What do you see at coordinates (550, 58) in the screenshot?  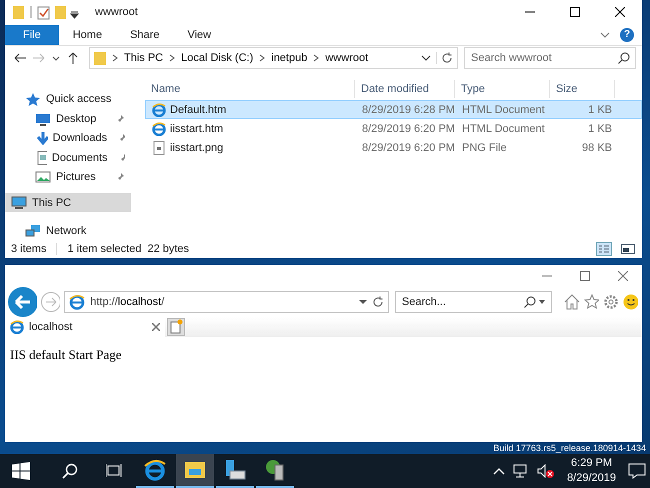 I see `search-field: Search wwwroot` at bounding box center [550, 58].